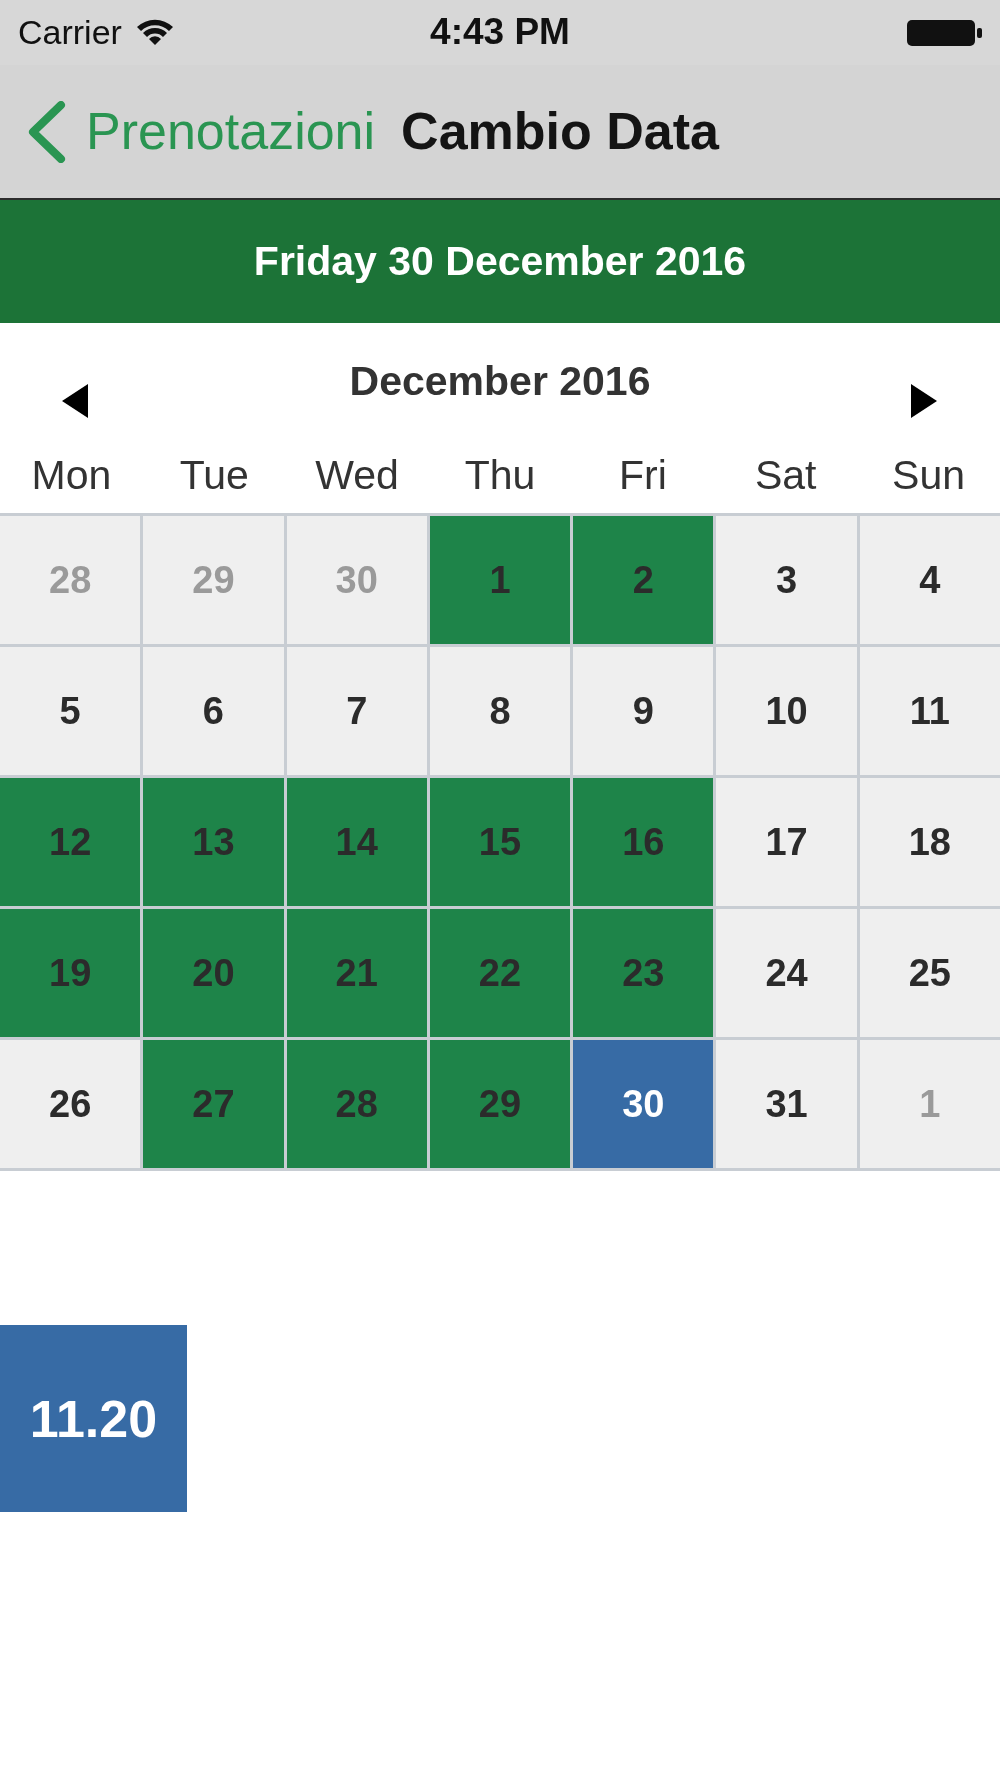 Image resolution: width=1000 pixels, height=1778 pixels. I want to click on calendar-day: 2, so click(643, 580).